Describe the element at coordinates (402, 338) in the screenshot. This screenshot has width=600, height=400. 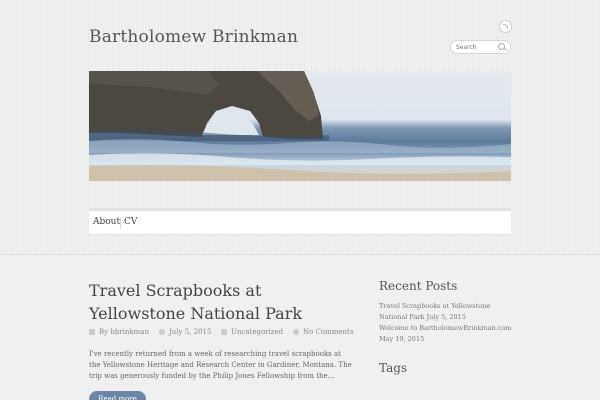
I see `recent-post-date: May 19, 2015` at that location.